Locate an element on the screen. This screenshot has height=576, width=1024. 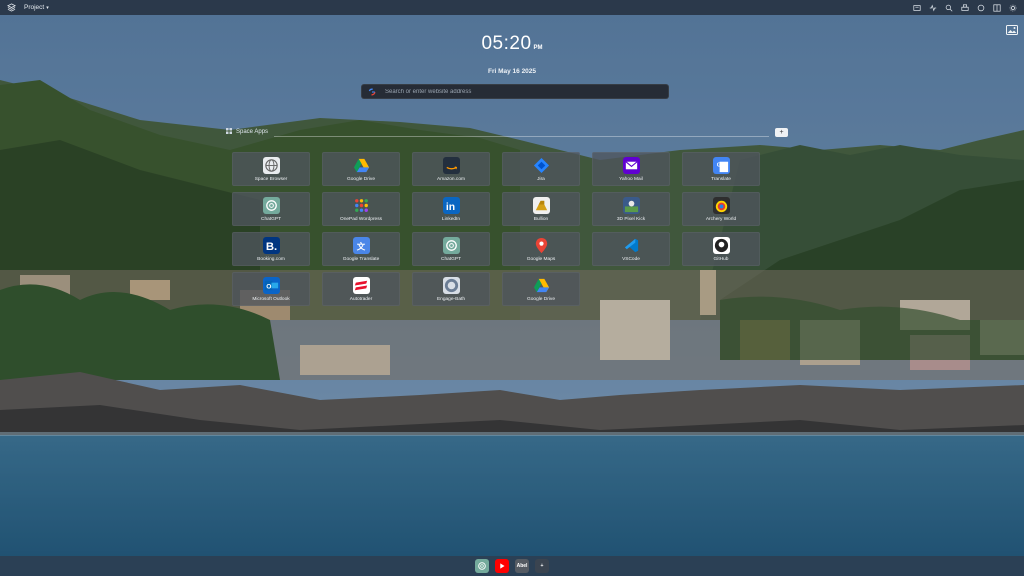
clock: 05:20 PM is located at coordinates (512, 44).